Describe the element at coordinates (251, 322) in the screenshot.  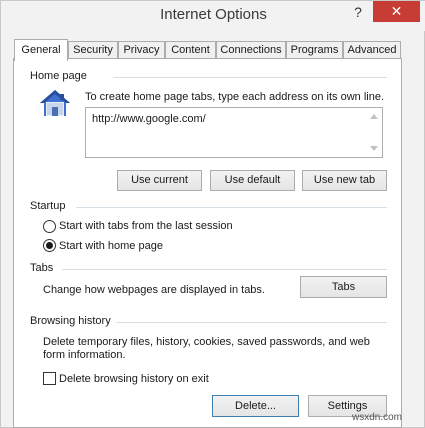
I see `browsing-history-divider` at that location.